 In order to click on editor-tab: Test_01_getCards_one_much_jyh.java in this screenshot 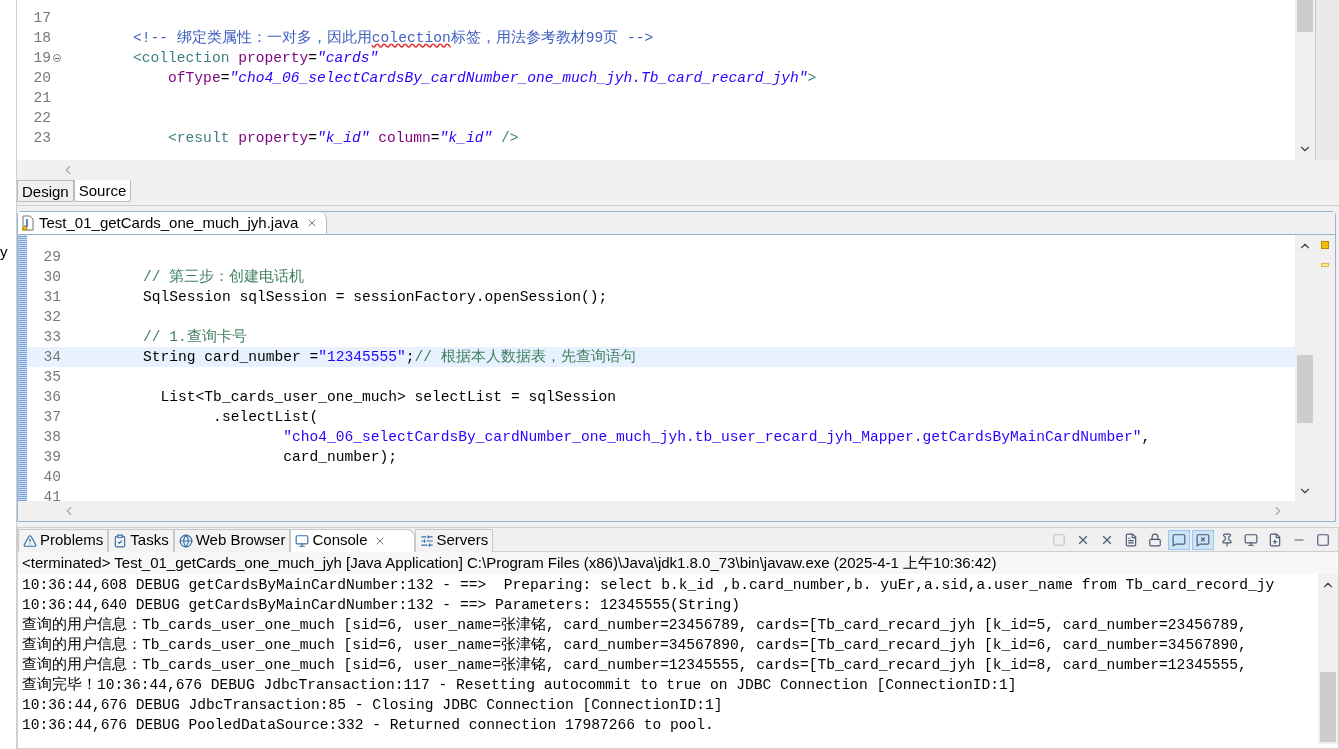, I will do `click(173, 223)`.